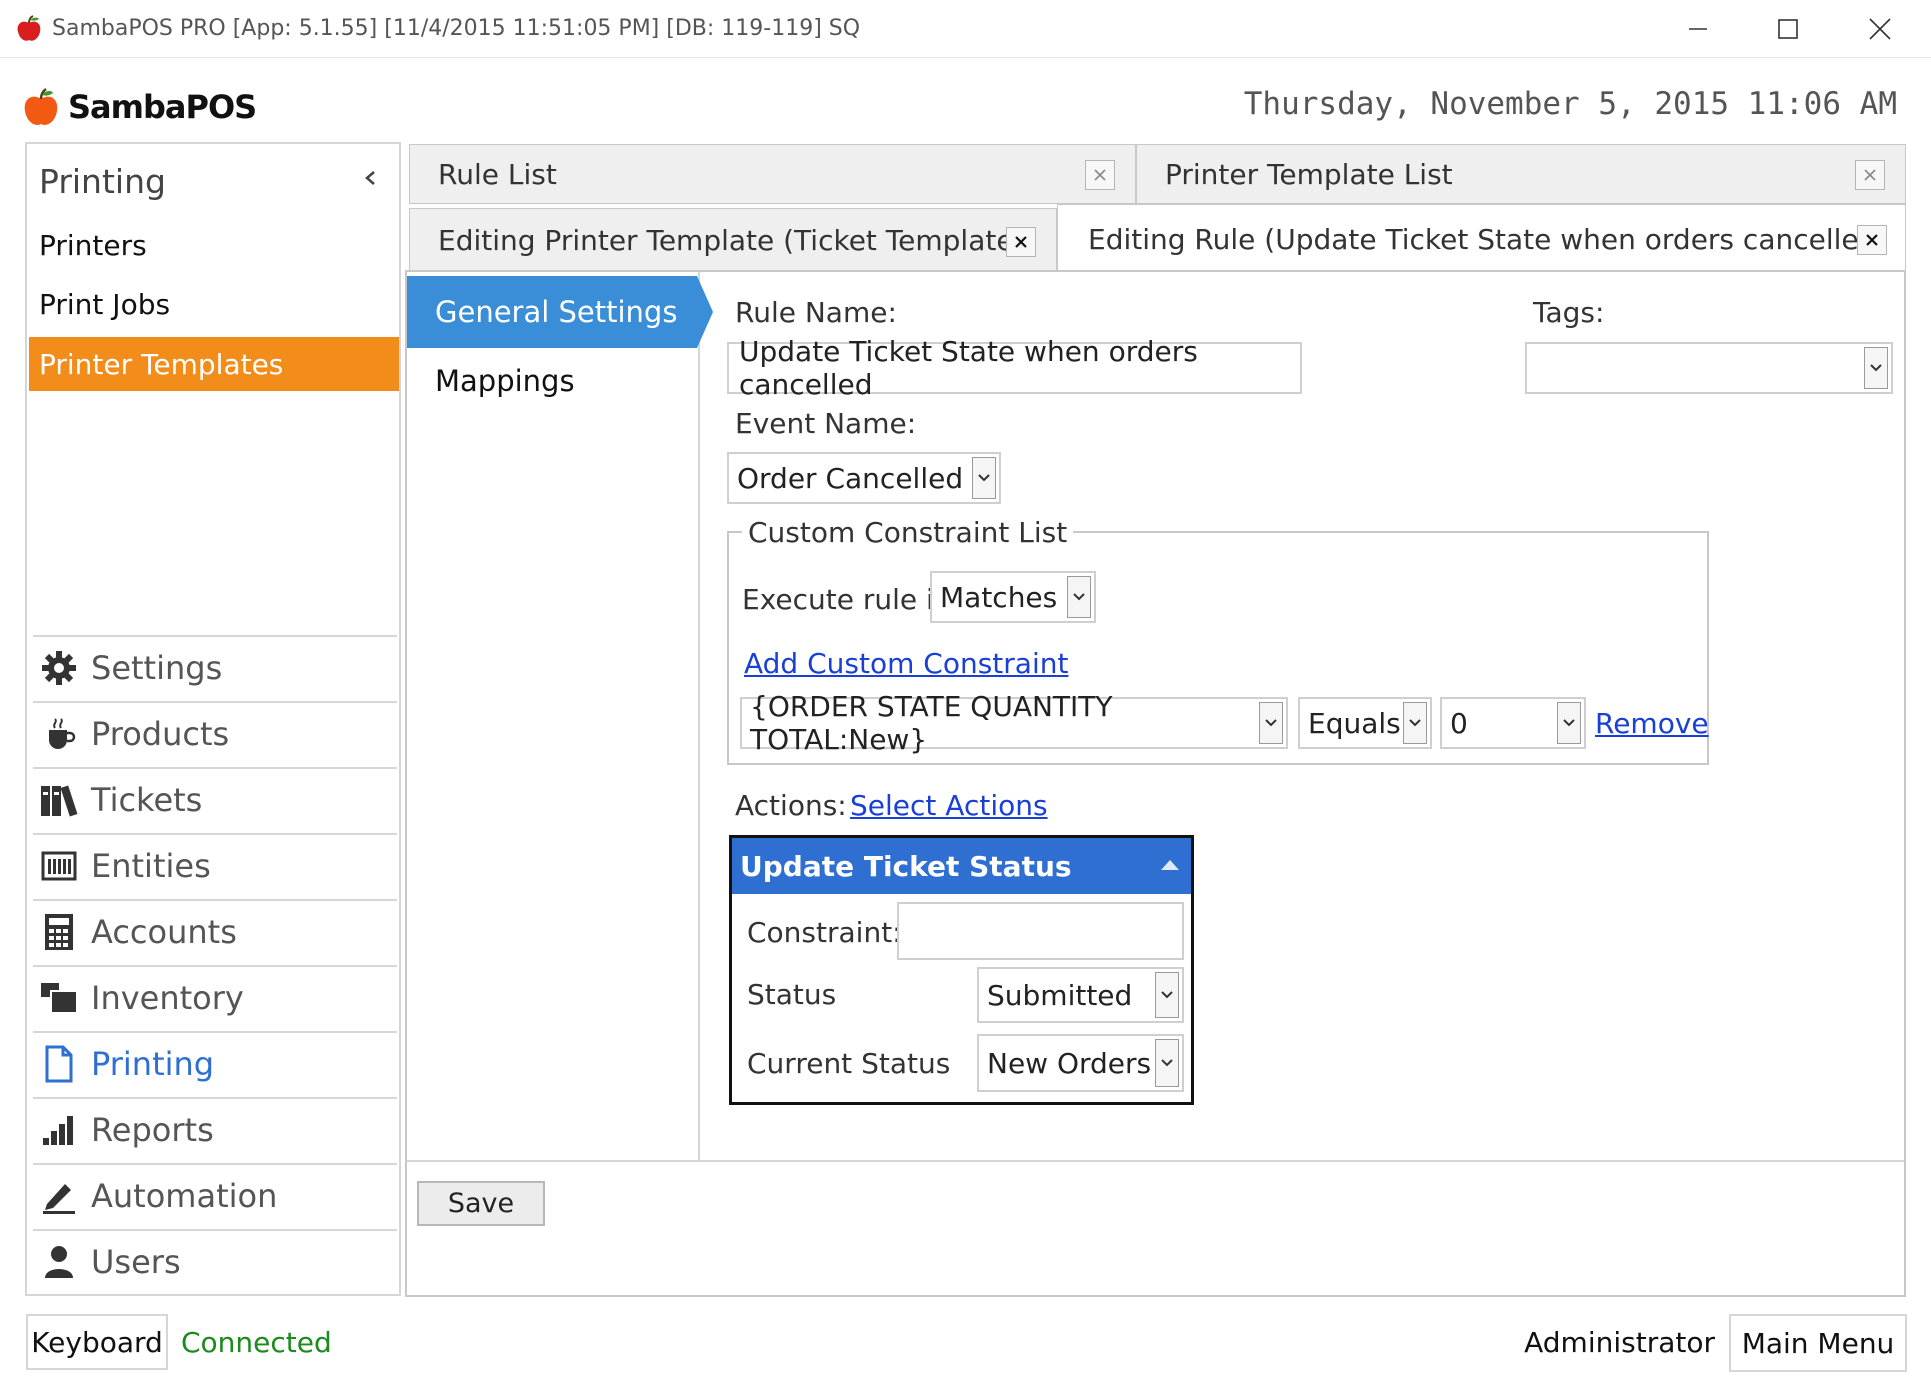  I want to click on main-menu-button: Main Menu, so click(1818, 1343).